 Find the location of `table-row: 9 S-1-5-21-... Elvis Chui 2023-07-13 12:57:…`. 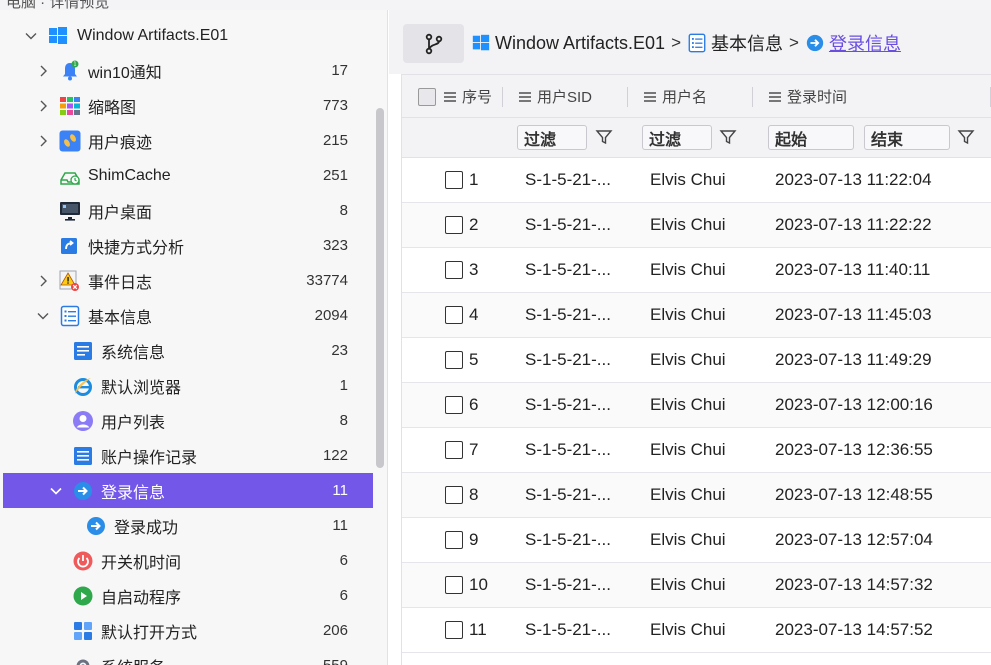

table-row: 9 S-1-5-21-... Elvis Chui 2023-07-13 12:57:… is located at coordinates (696, 540).